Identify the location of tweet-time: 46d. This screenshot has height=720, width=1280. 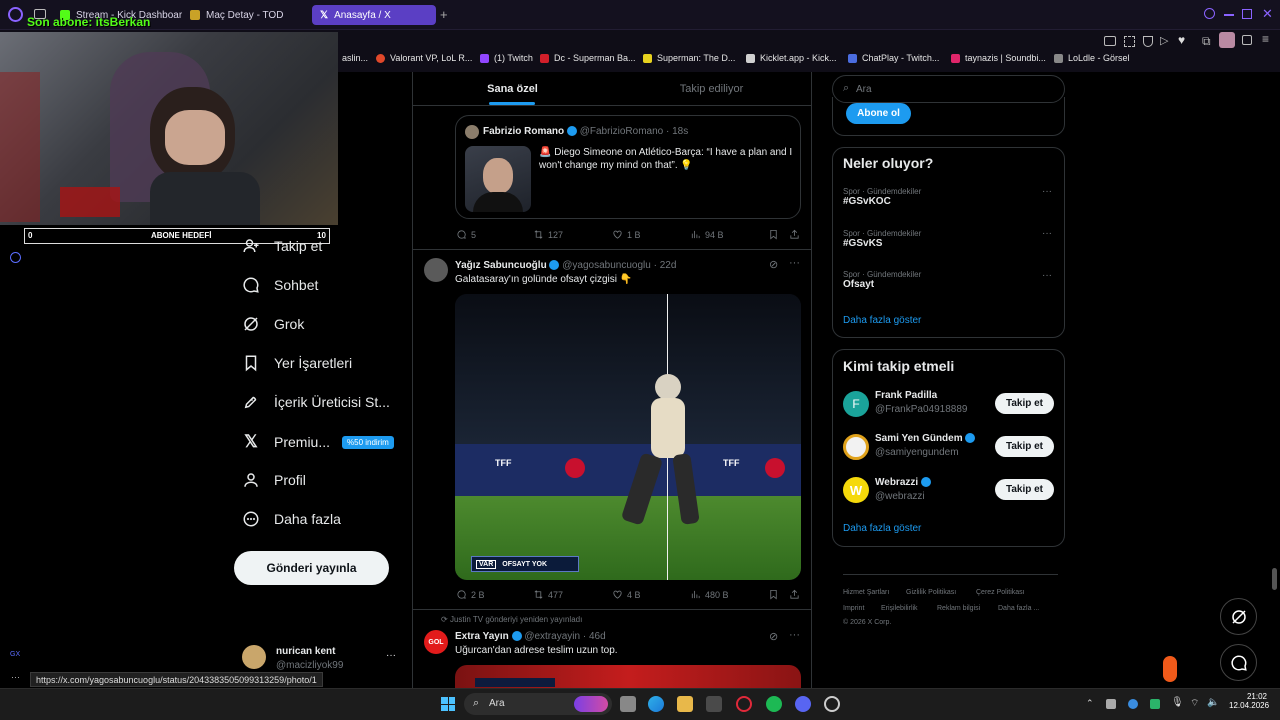
(597, 636).